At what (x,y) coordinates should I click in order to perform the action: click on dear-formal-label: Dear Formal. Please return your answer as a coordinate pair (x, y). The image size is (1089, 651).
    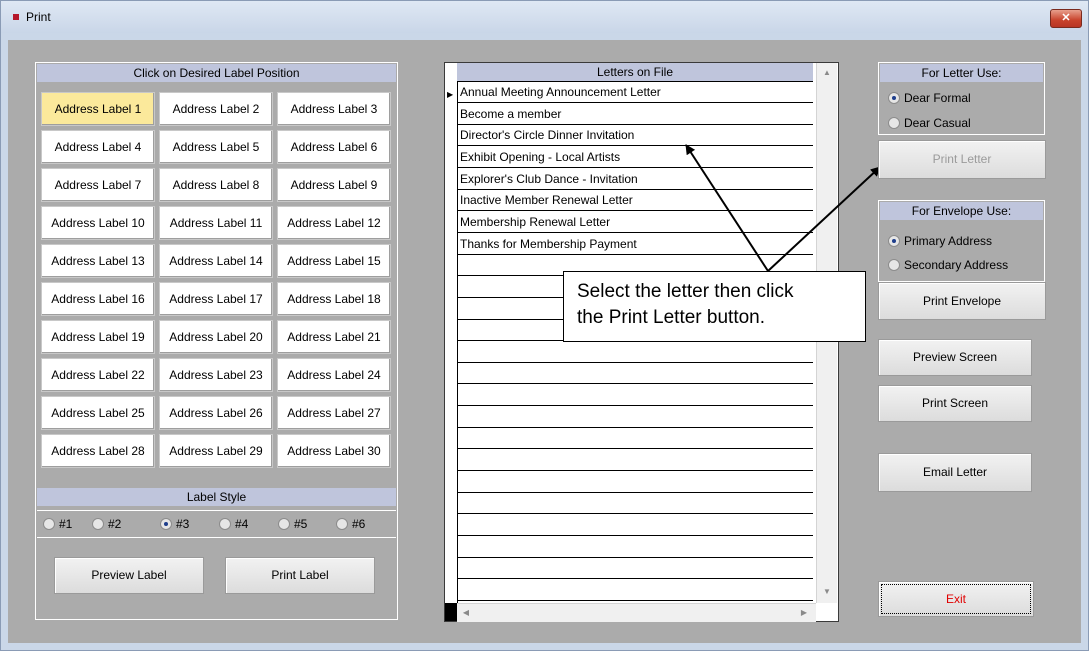
    Looking at the image, I should click on (937, 98).